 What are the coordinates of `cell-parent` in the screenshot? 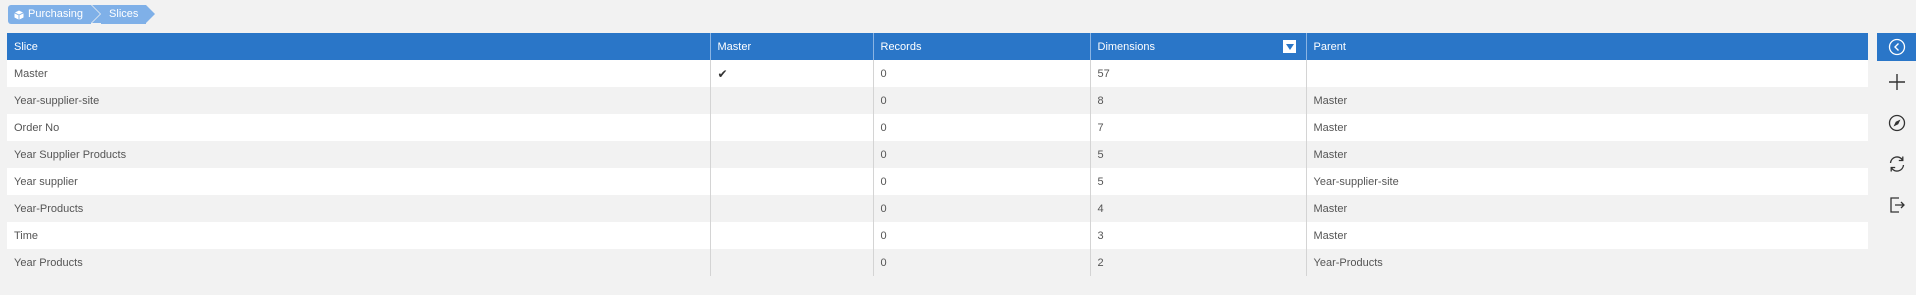 It's located at (1587, 73).